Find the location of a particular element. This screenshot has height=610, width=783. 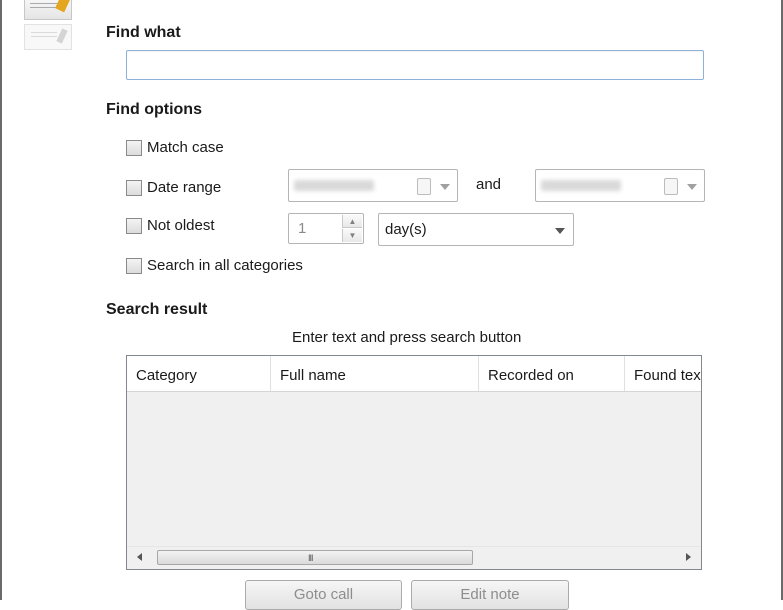

date-range-checkbox-row: Date range is located at coordinates (173, 187).